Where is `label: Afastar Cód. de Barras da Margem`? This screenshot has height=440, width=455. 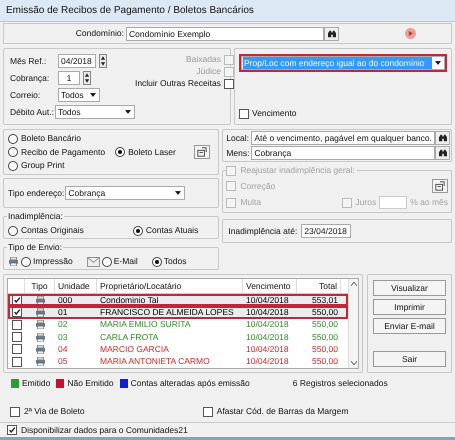 label: Afastar Cód. de Barras da Margem is located at coordinates (282, 411).